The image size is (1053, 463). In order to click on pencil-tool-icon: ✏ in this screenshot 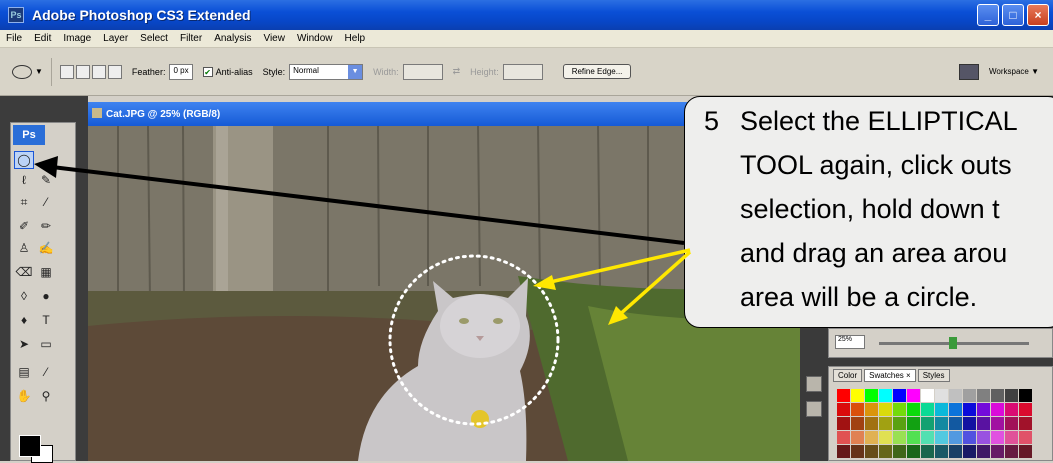, I will do `click(46, 226)`.